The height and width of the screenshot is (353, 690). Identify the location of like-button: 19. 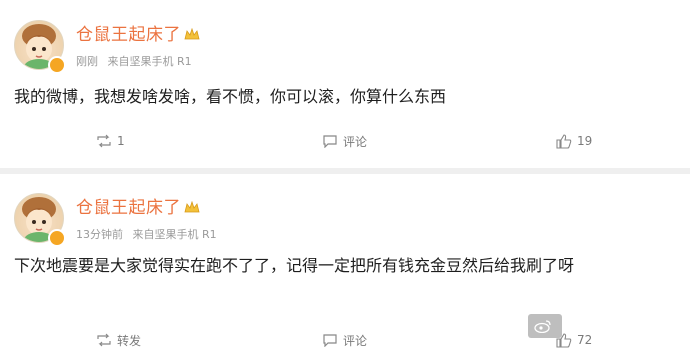
(574, 141).